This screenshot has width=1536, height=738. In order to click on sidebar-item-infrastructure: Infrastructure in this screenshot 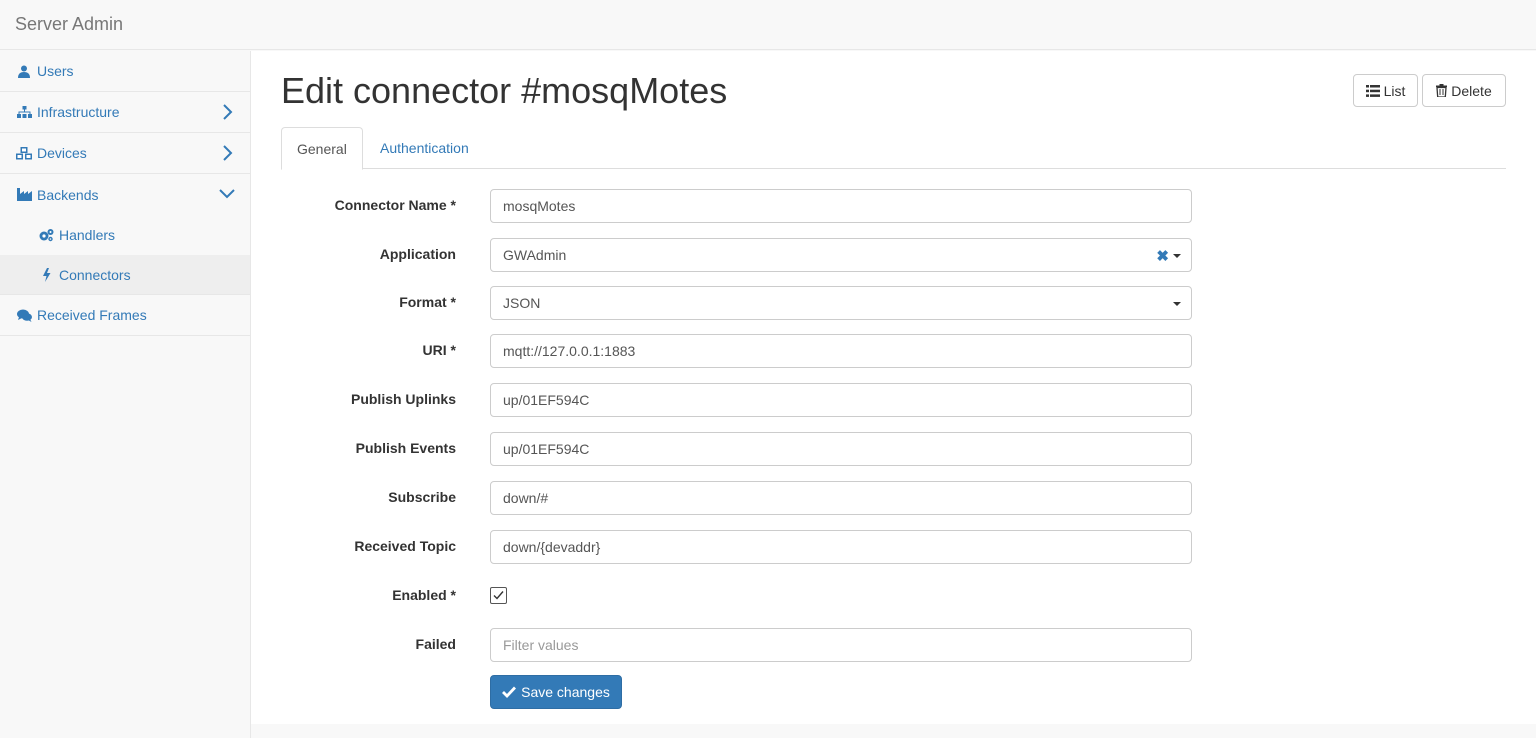, I will do `click(125, 112)`.